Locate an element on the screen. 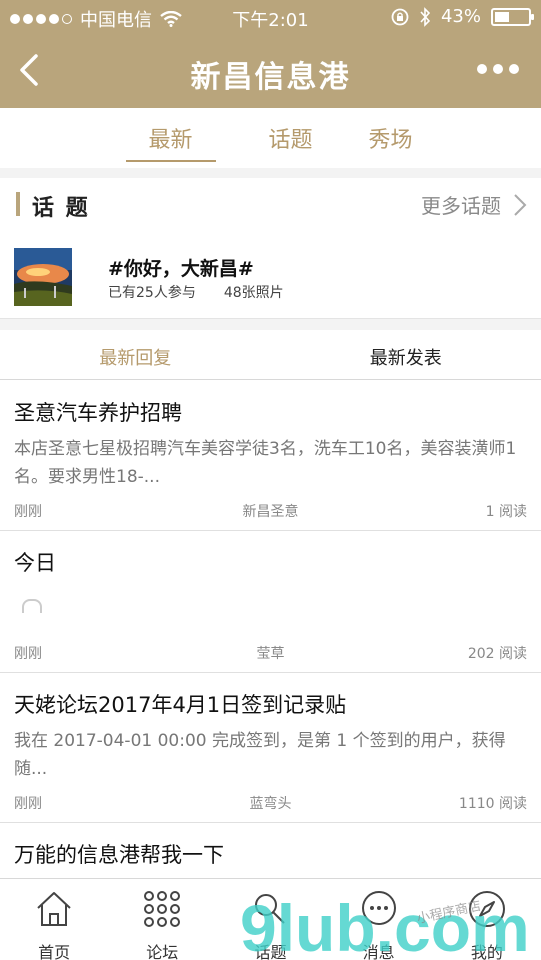 This screenshot has width=541, height=960. tabbar-label: 话题 is located at coordinates (270, 951).